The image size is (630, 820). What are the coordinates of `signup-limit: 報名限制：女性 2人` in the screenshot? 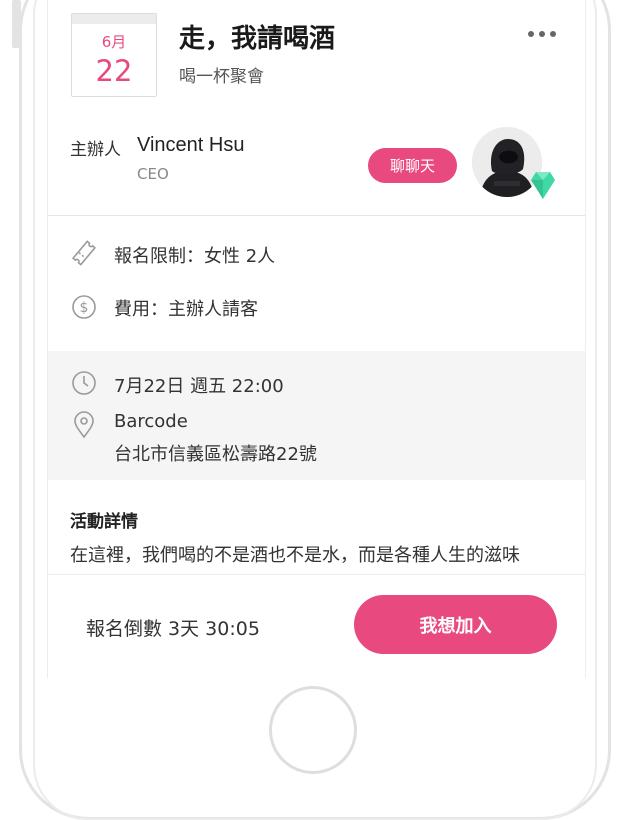 It's located at (195, 256).